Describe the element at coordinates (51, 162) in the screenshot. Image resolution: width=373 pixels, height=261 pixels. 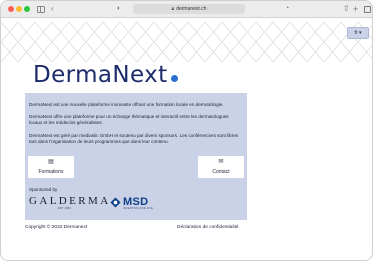
I see `book-icon: ▤` at that location.